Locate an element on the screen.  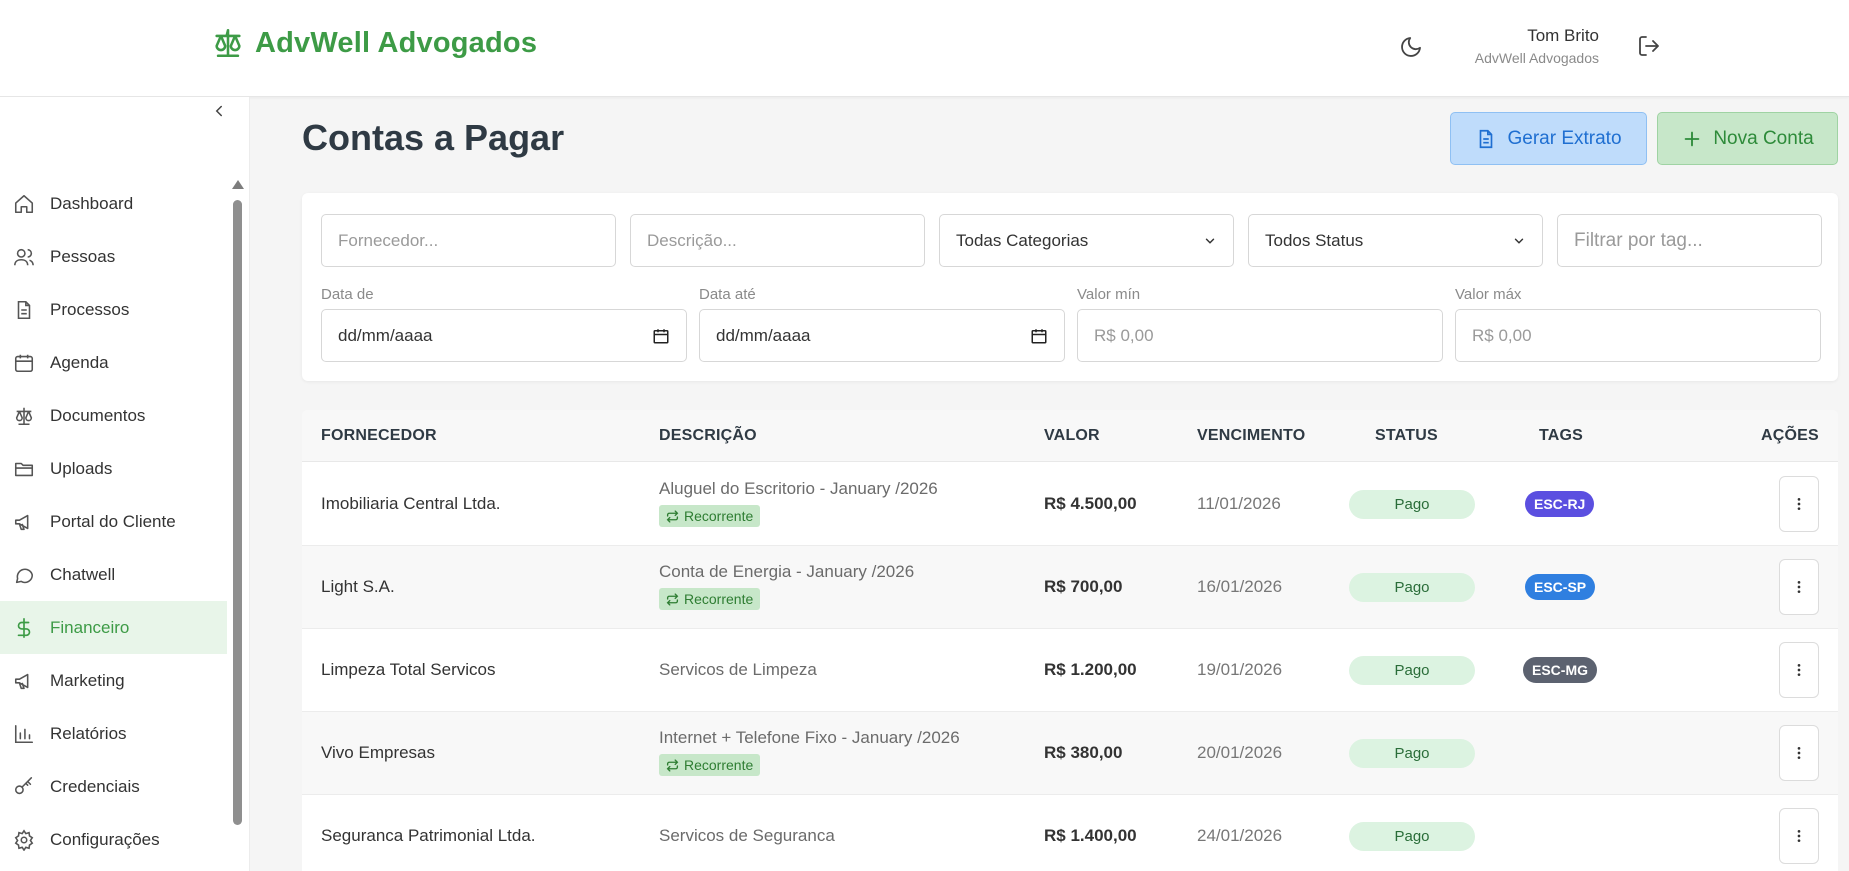
sidebar-collapse-button is located at coordinates (219, 111).